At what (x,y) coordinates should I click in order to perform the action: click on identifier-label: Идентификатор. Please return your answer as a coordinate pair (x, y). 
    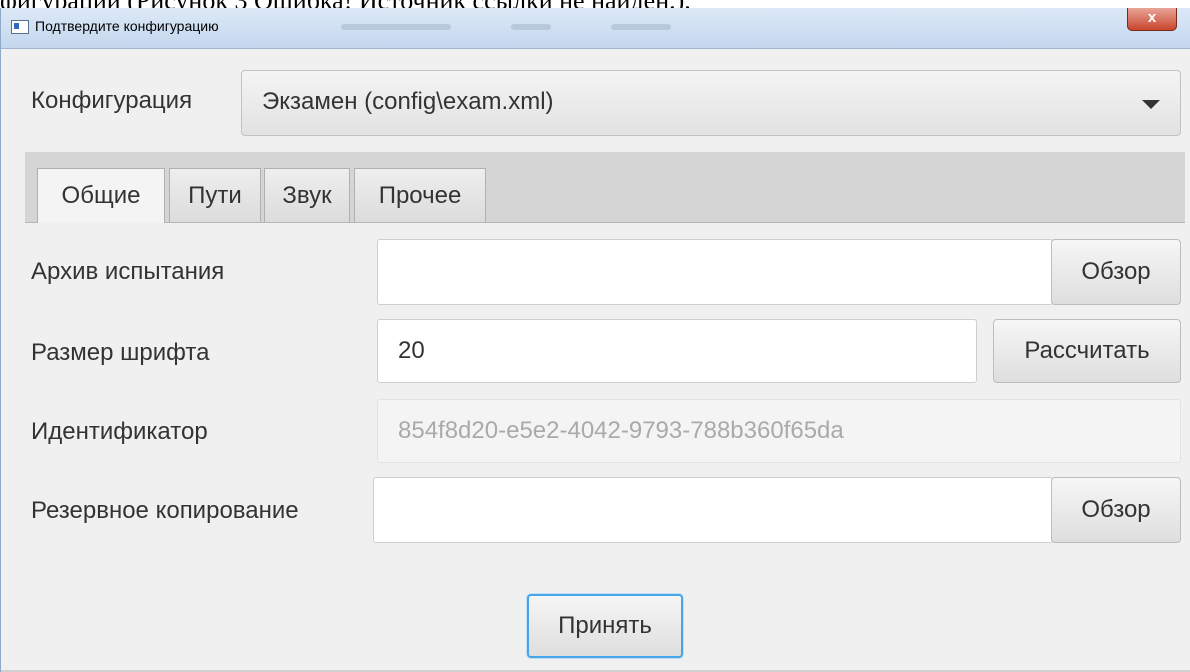
    Looking at the image, I should click on (119, 431).